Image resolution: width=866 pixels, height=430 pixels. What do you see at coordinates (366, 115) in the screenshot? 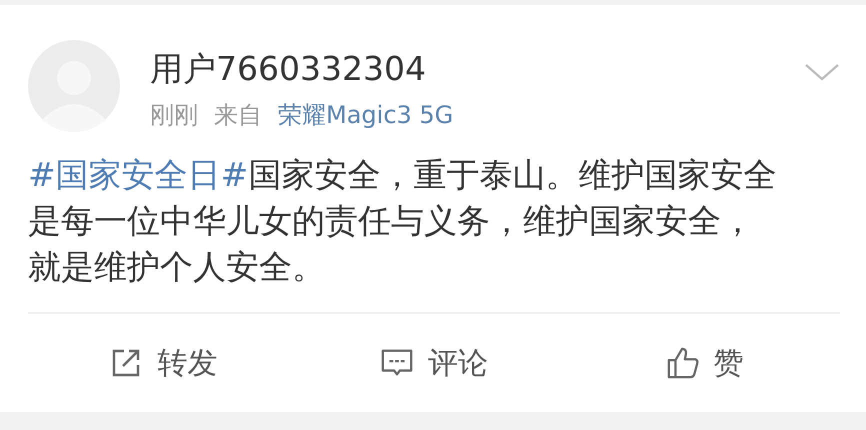
I see `device-link: 荣耀Magic3 5G` at bounding box center [366, 115].